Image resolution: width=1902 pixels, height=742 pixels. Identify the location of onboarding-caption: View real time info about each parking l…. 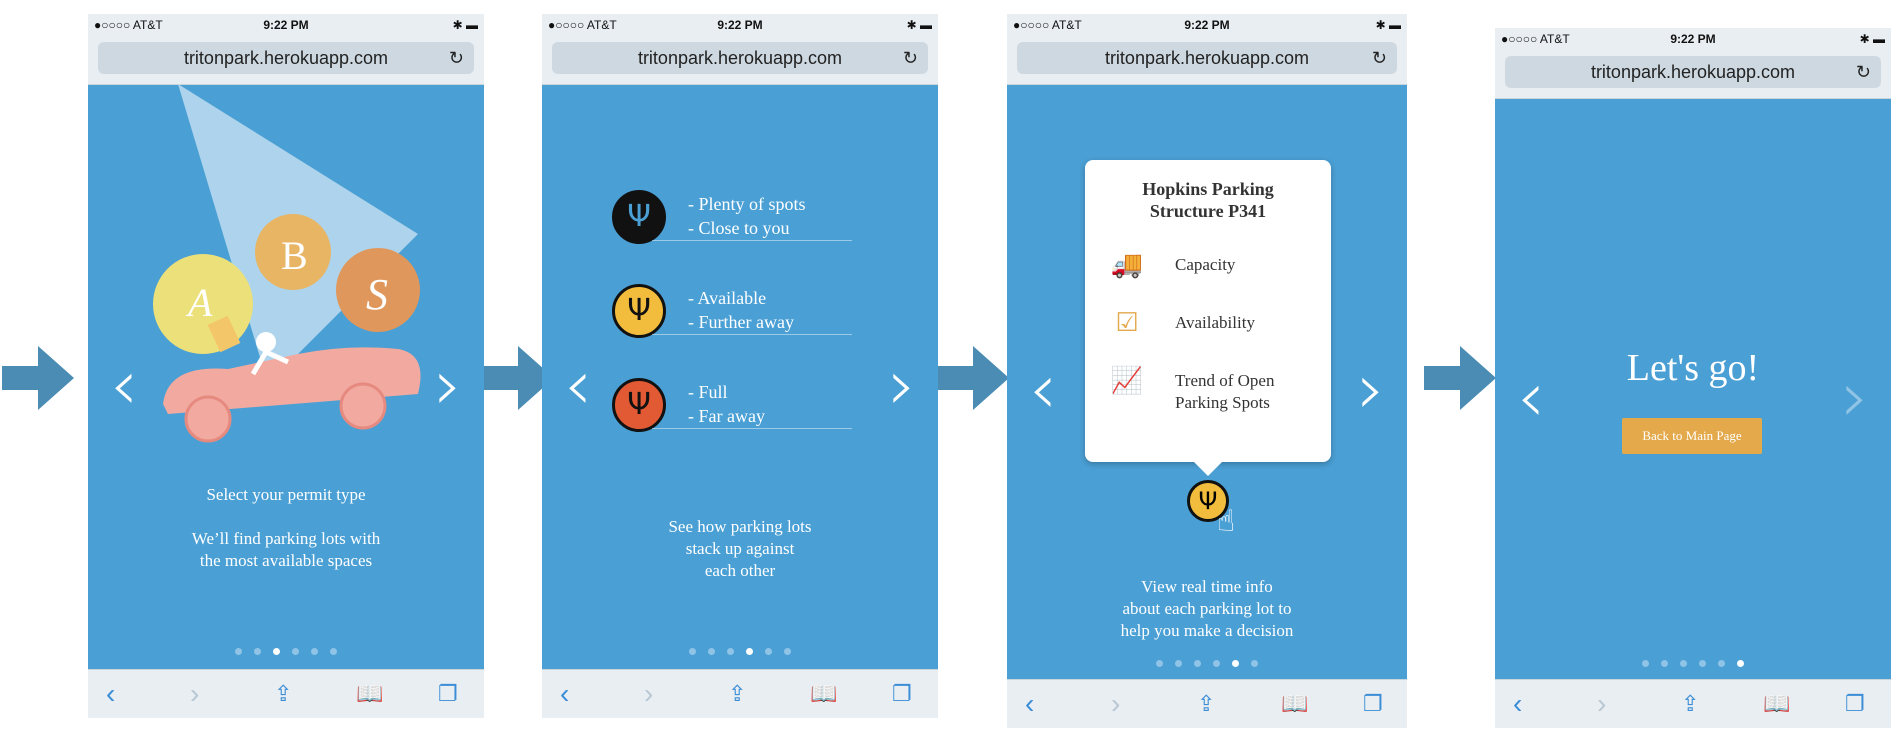
(1207, 608).